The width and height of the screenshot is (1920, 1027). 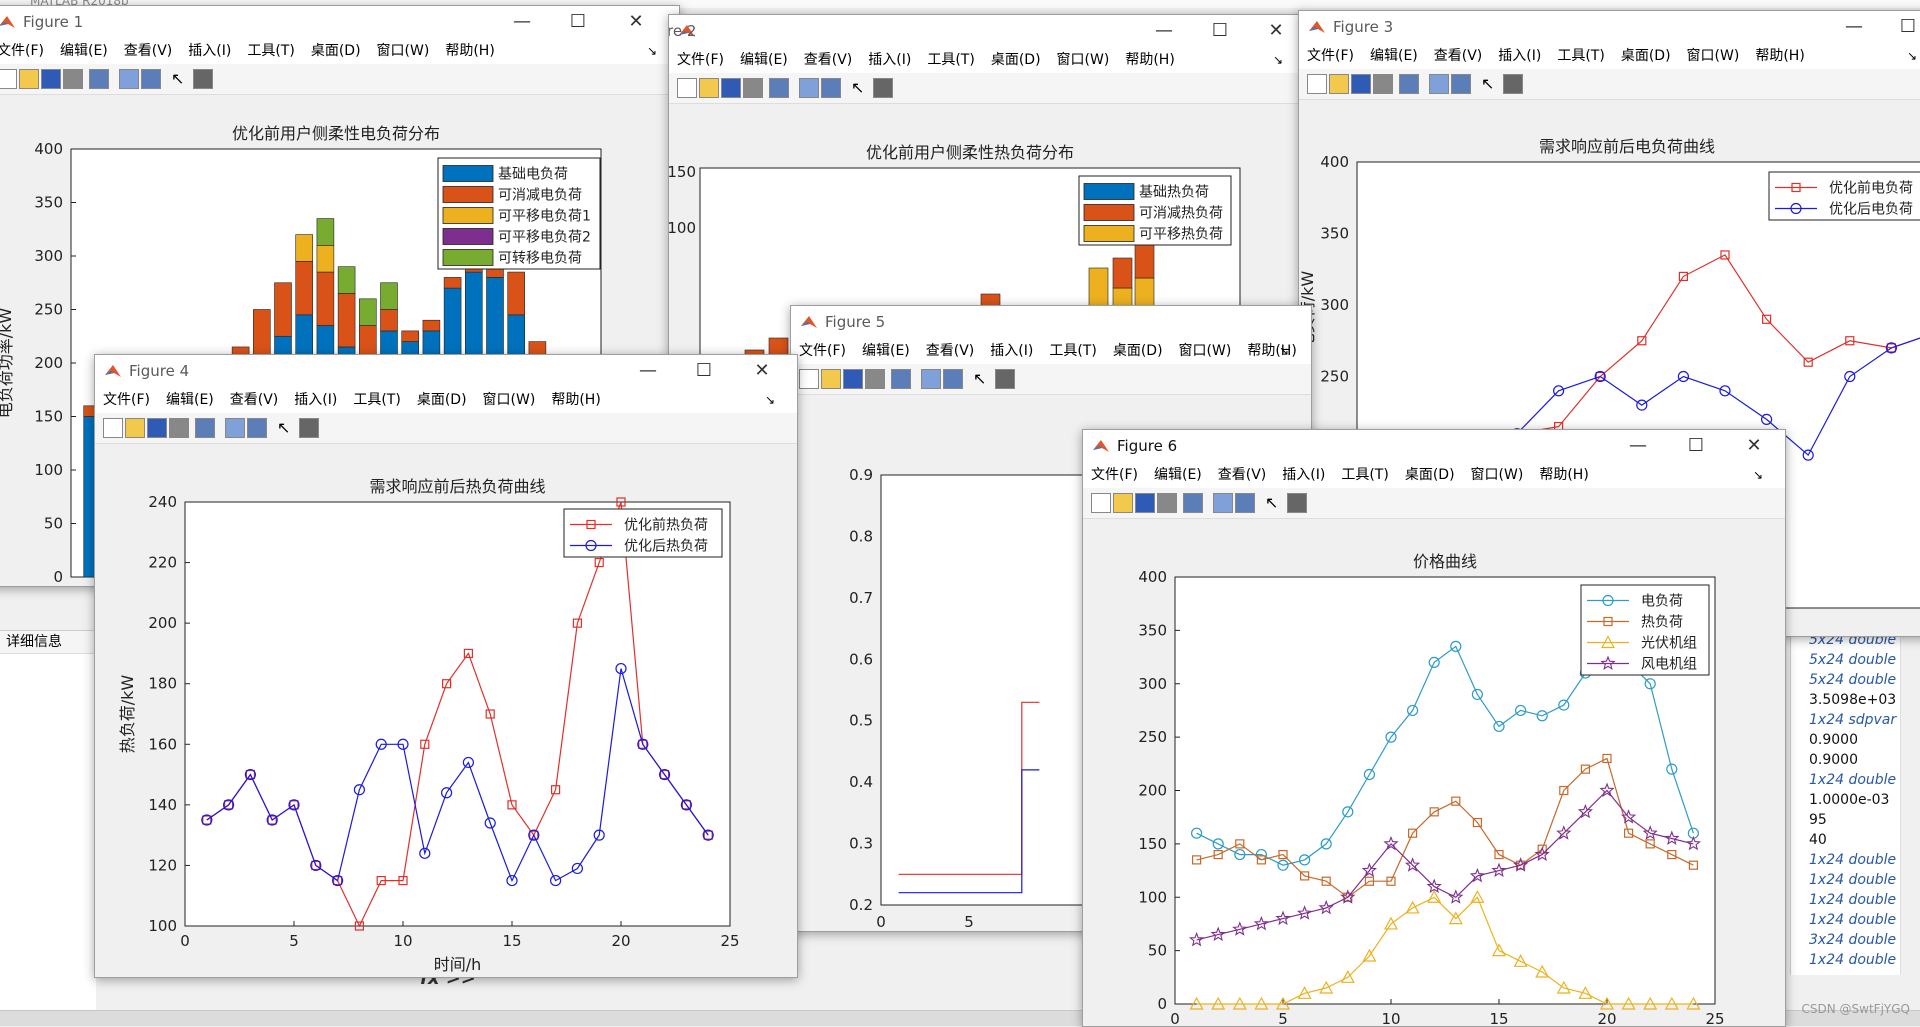 I want to click on title-bar: re 2 — ☐ ✕, so click(x=987, y=31).